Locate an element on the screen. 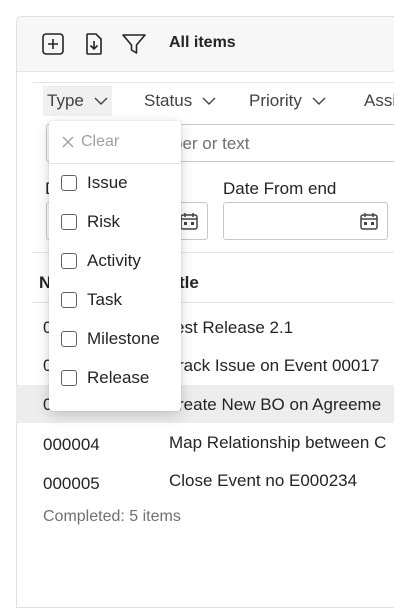 The height and width of the screenshot is (608, 394). type-option-label: Issue is located at coordinates (107, 182).